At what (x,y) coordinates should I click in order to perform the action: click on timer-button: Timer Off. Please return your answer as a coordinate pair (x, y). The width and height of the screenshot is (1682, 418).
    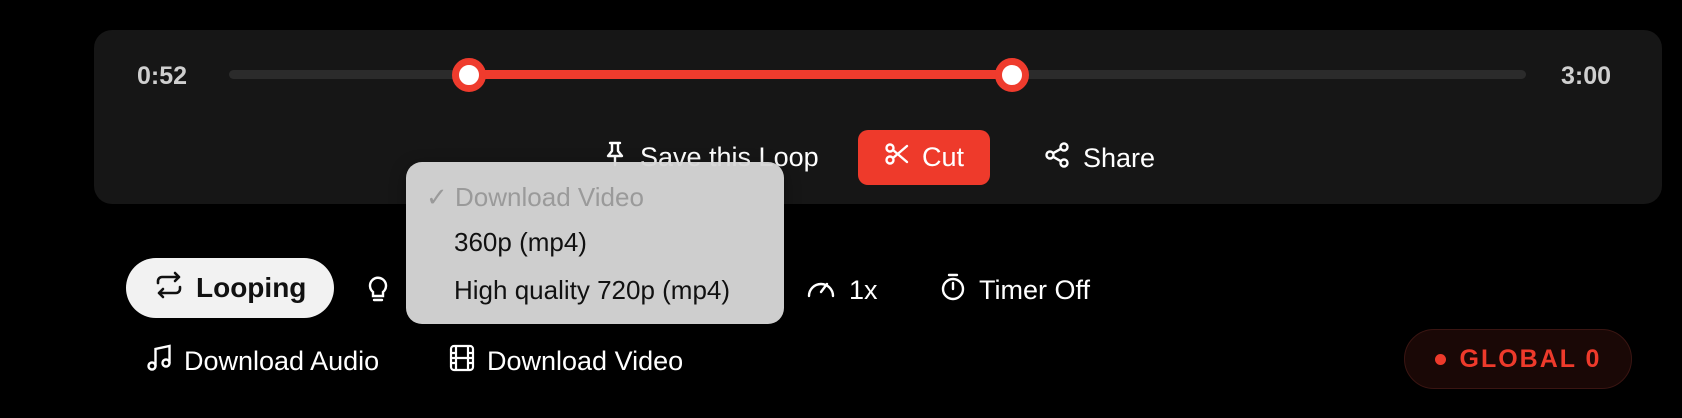
    Looking at the image, I should click on (1014, 290).